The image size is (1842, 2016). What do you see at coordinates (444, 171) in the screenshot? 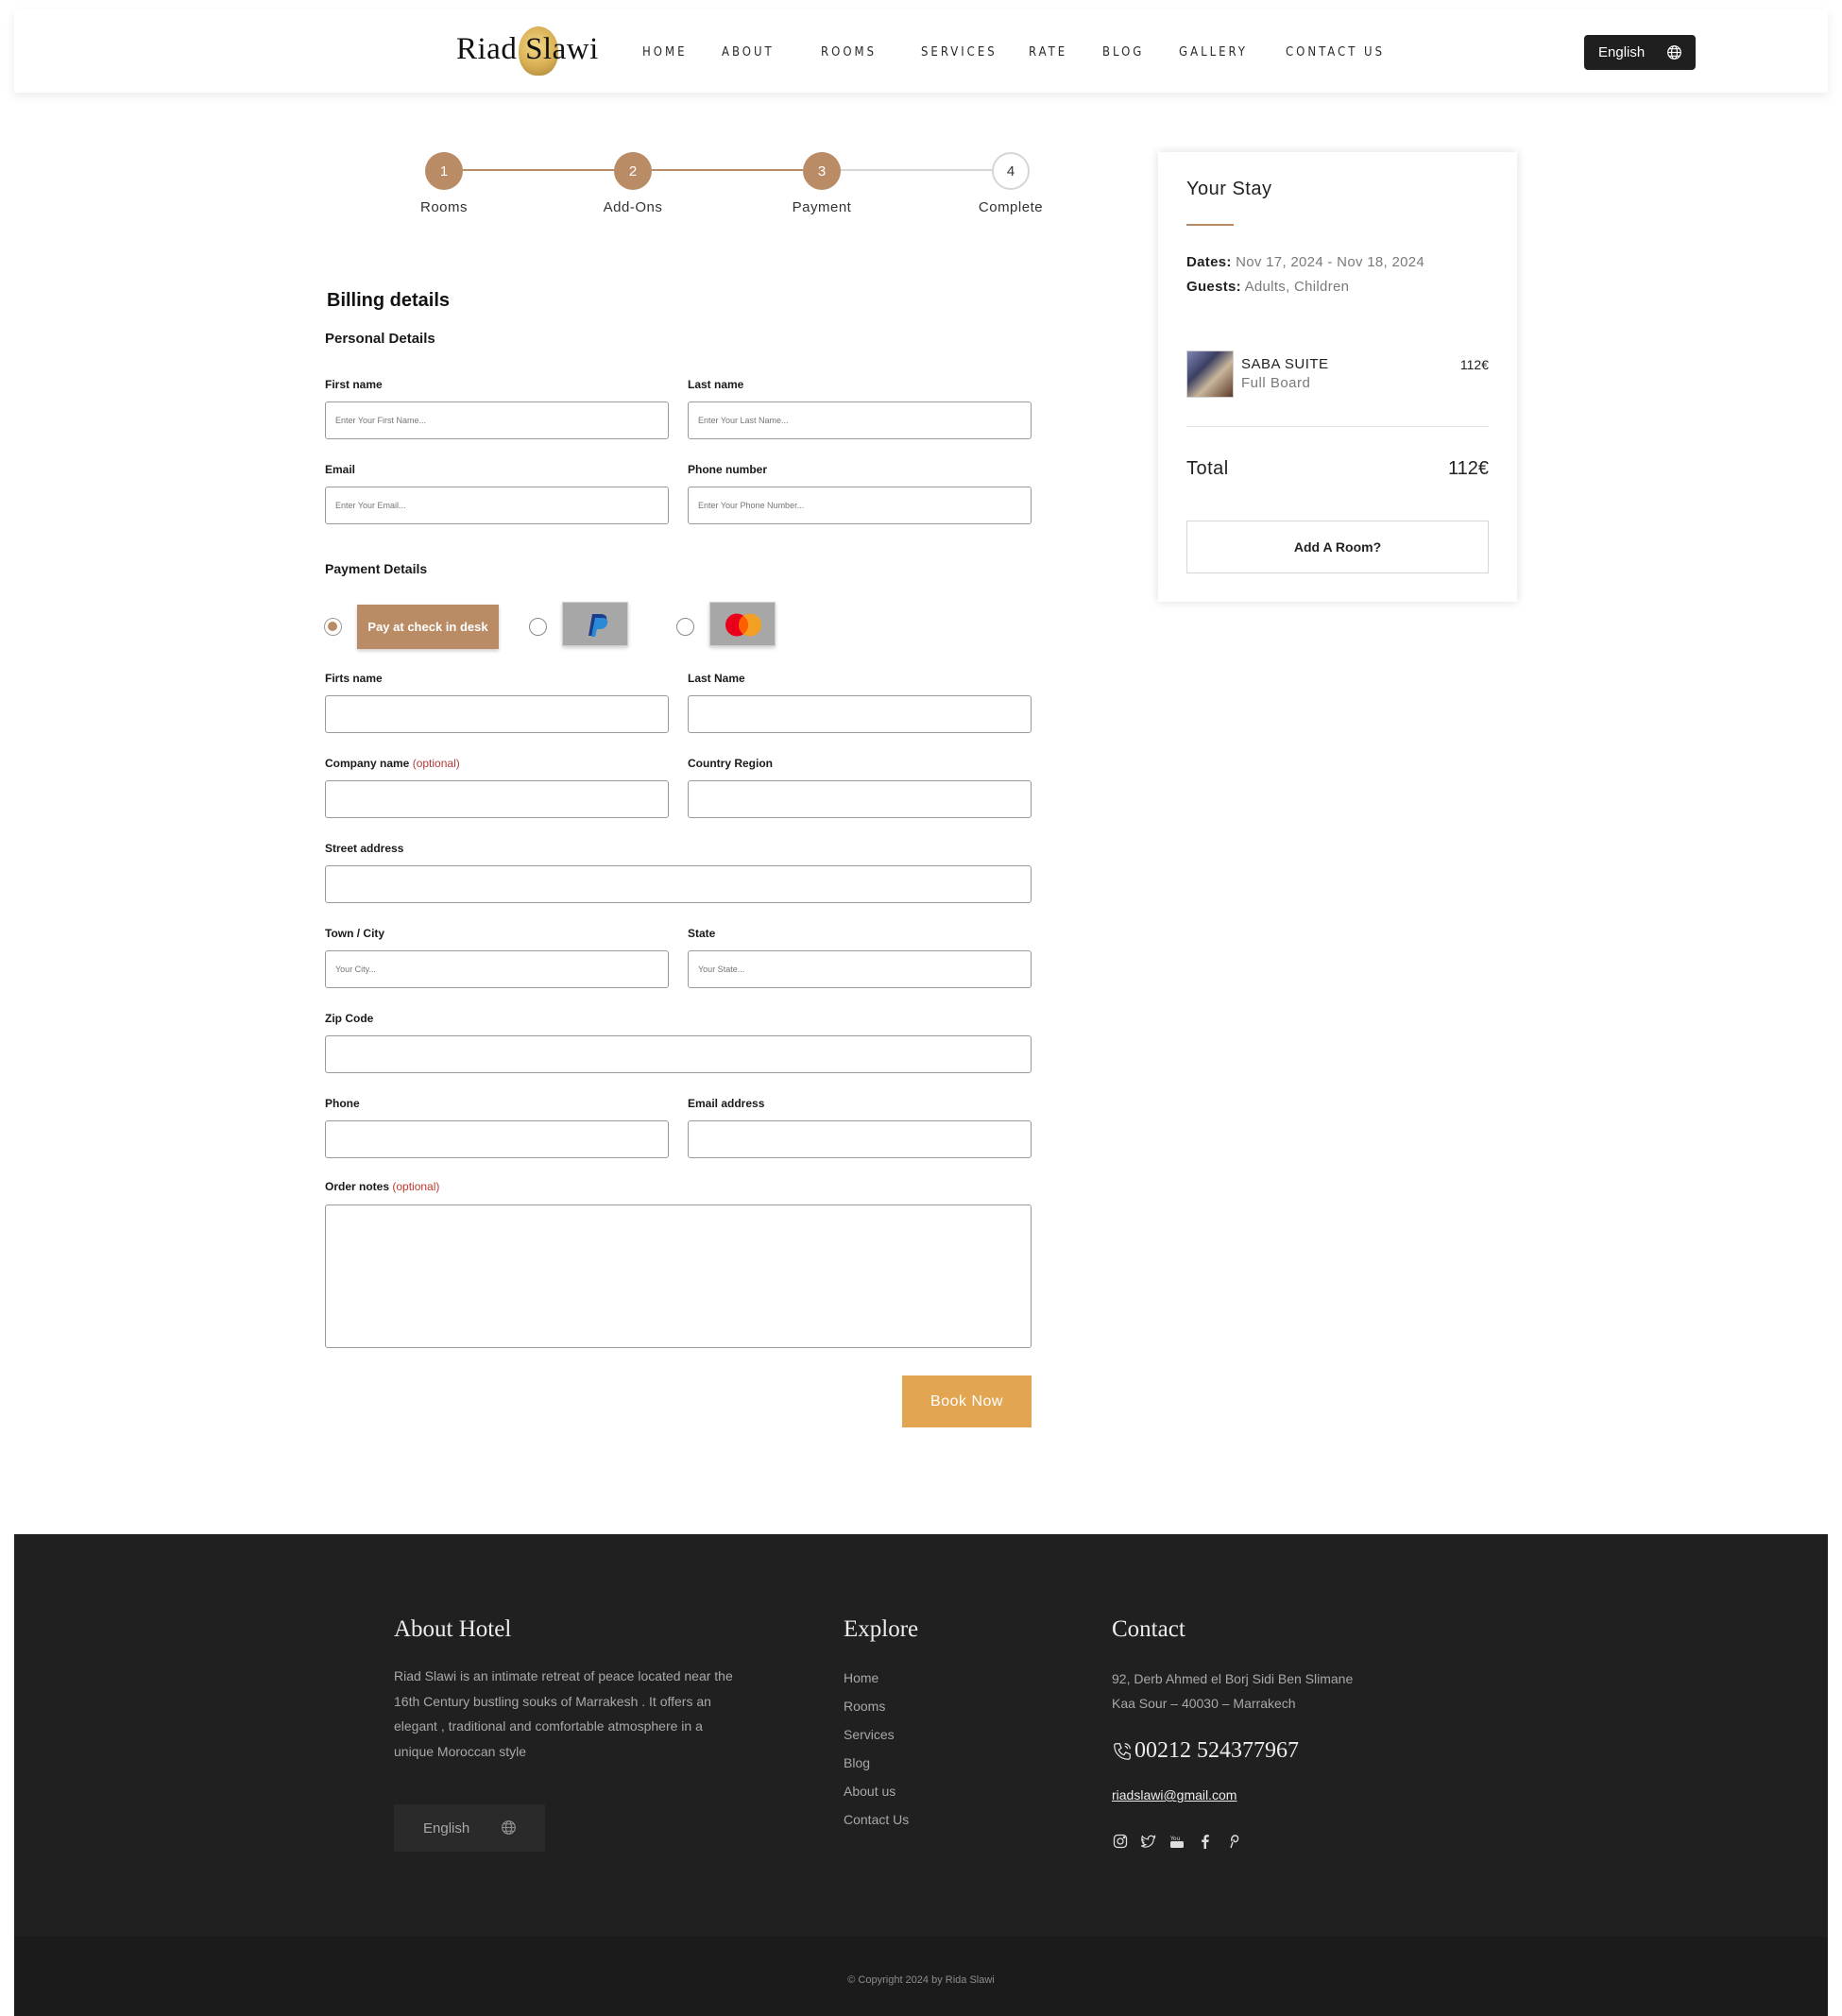
I see `step-1-circle: 1` at bounding box center [444, 171].